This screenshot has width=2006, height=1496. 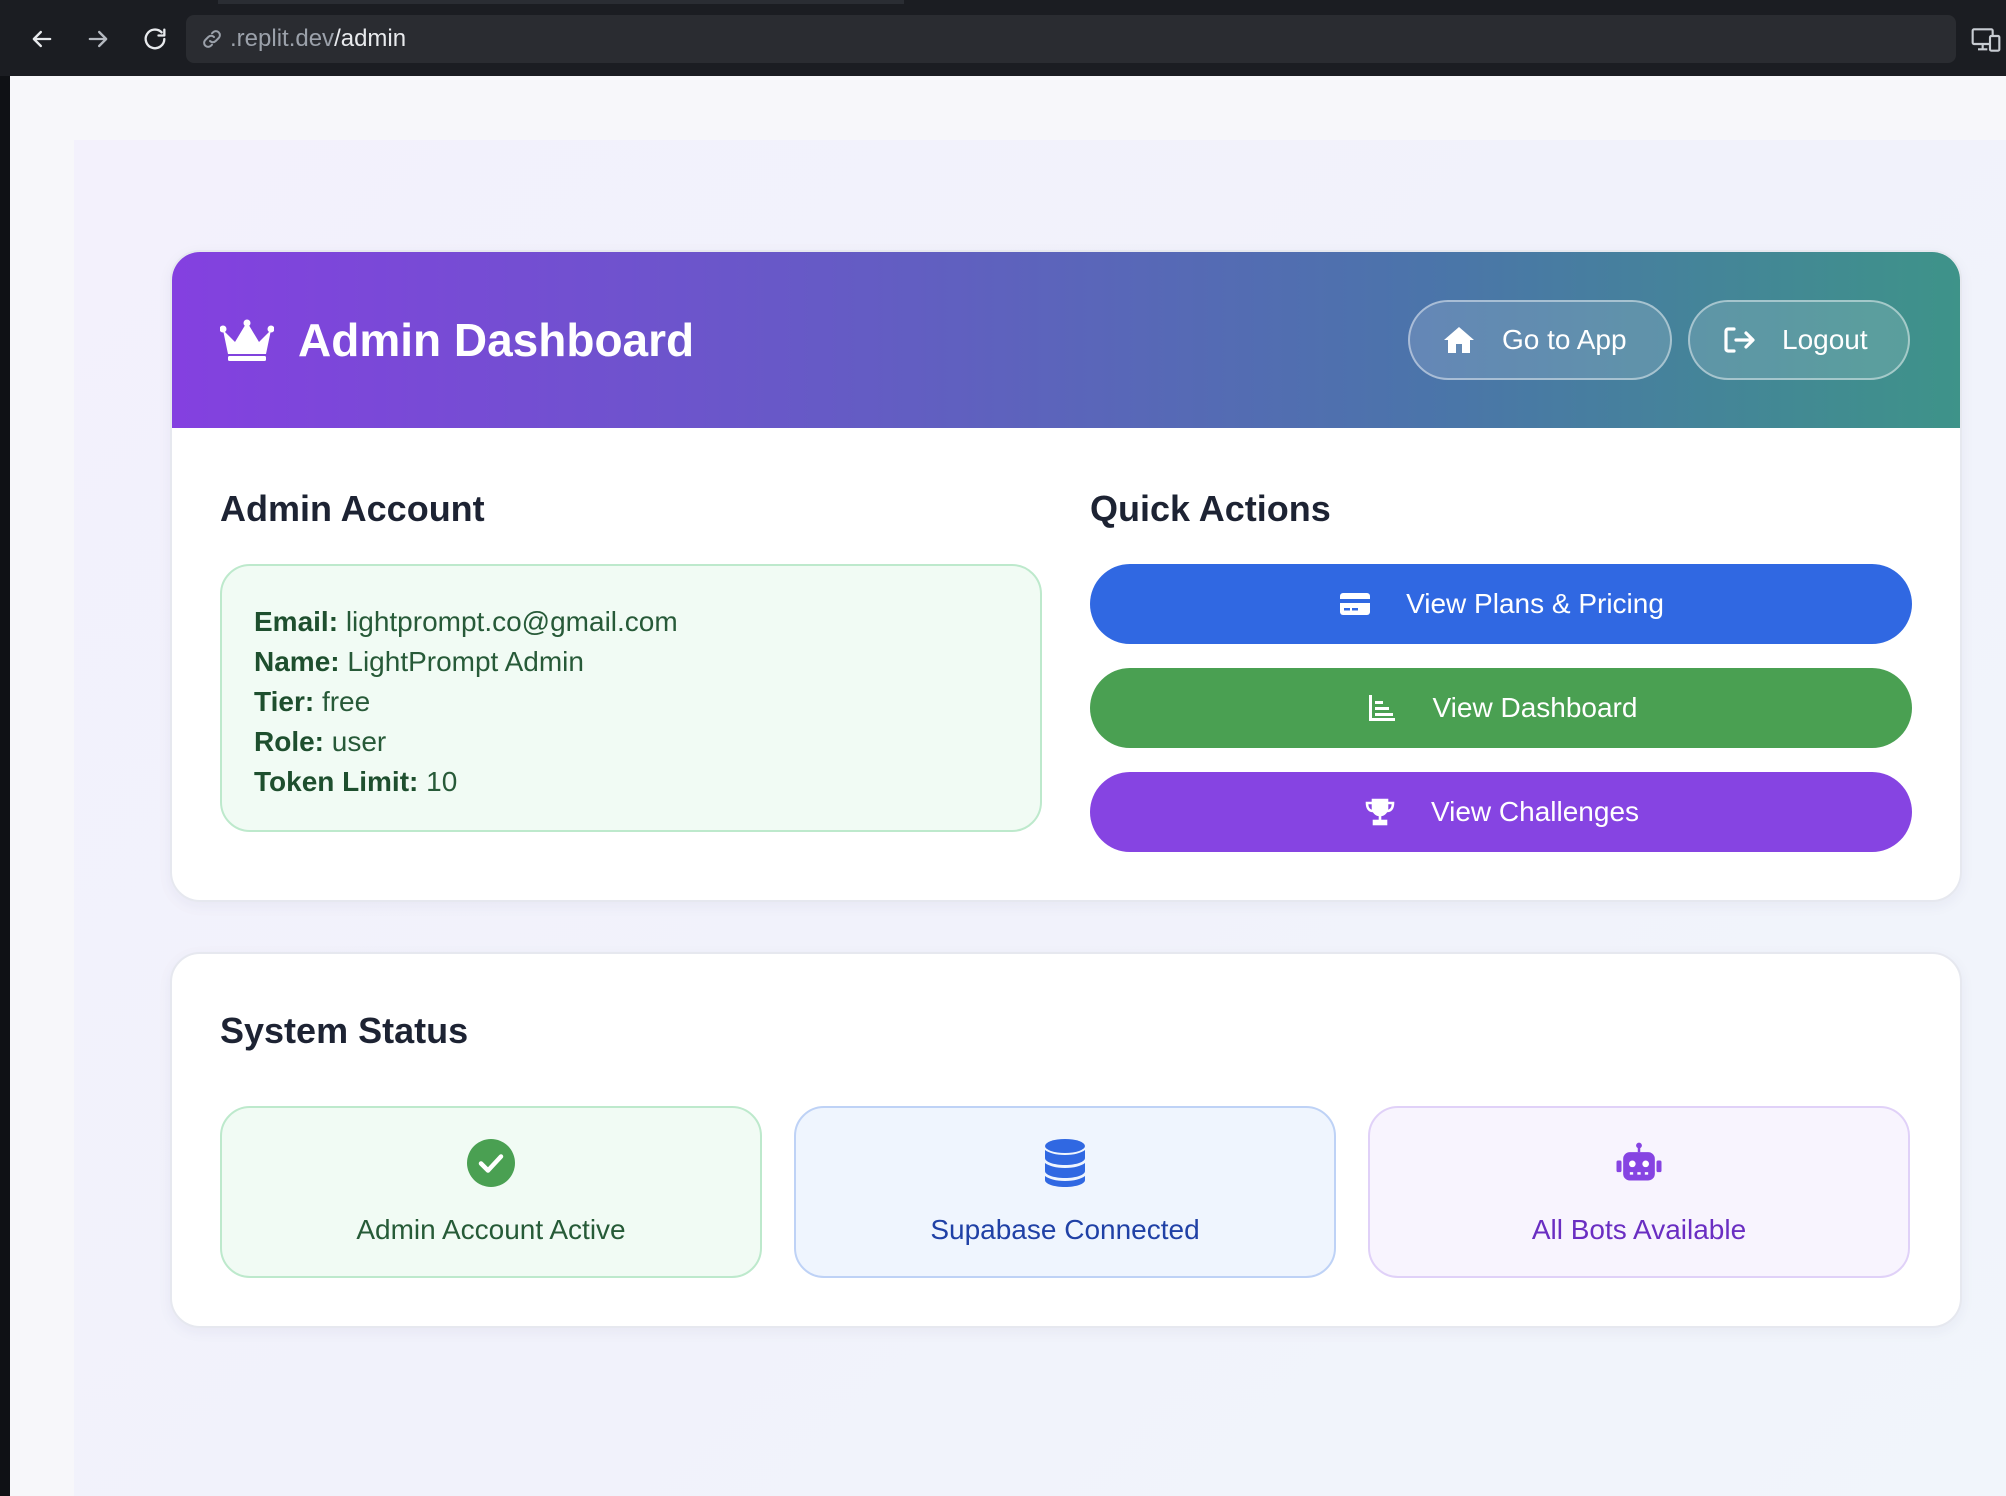 What do you see at coordinates (1380, 812) in the screenshot?
I see `trophy-icon` at bounding box center [1380, 812].